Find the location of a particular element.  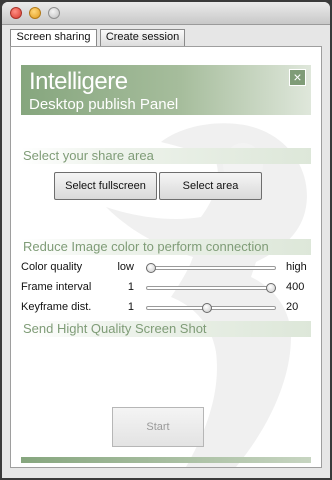

app-banner: Intelligere Desktop publish Panel × is located at coordinates (166, 90).